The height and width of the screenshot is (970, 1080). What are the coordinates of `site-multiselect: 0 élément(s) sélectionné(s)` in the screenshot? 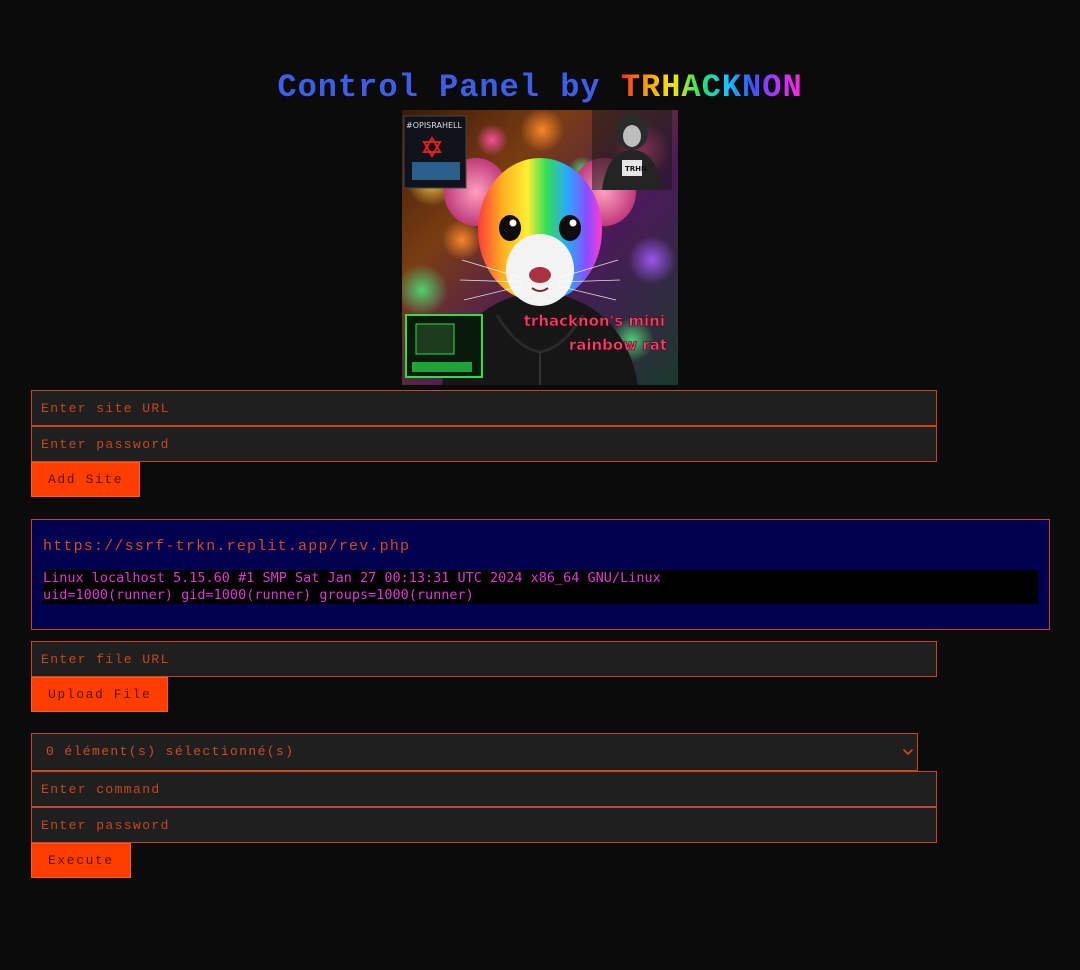 It's located at (474, 752).